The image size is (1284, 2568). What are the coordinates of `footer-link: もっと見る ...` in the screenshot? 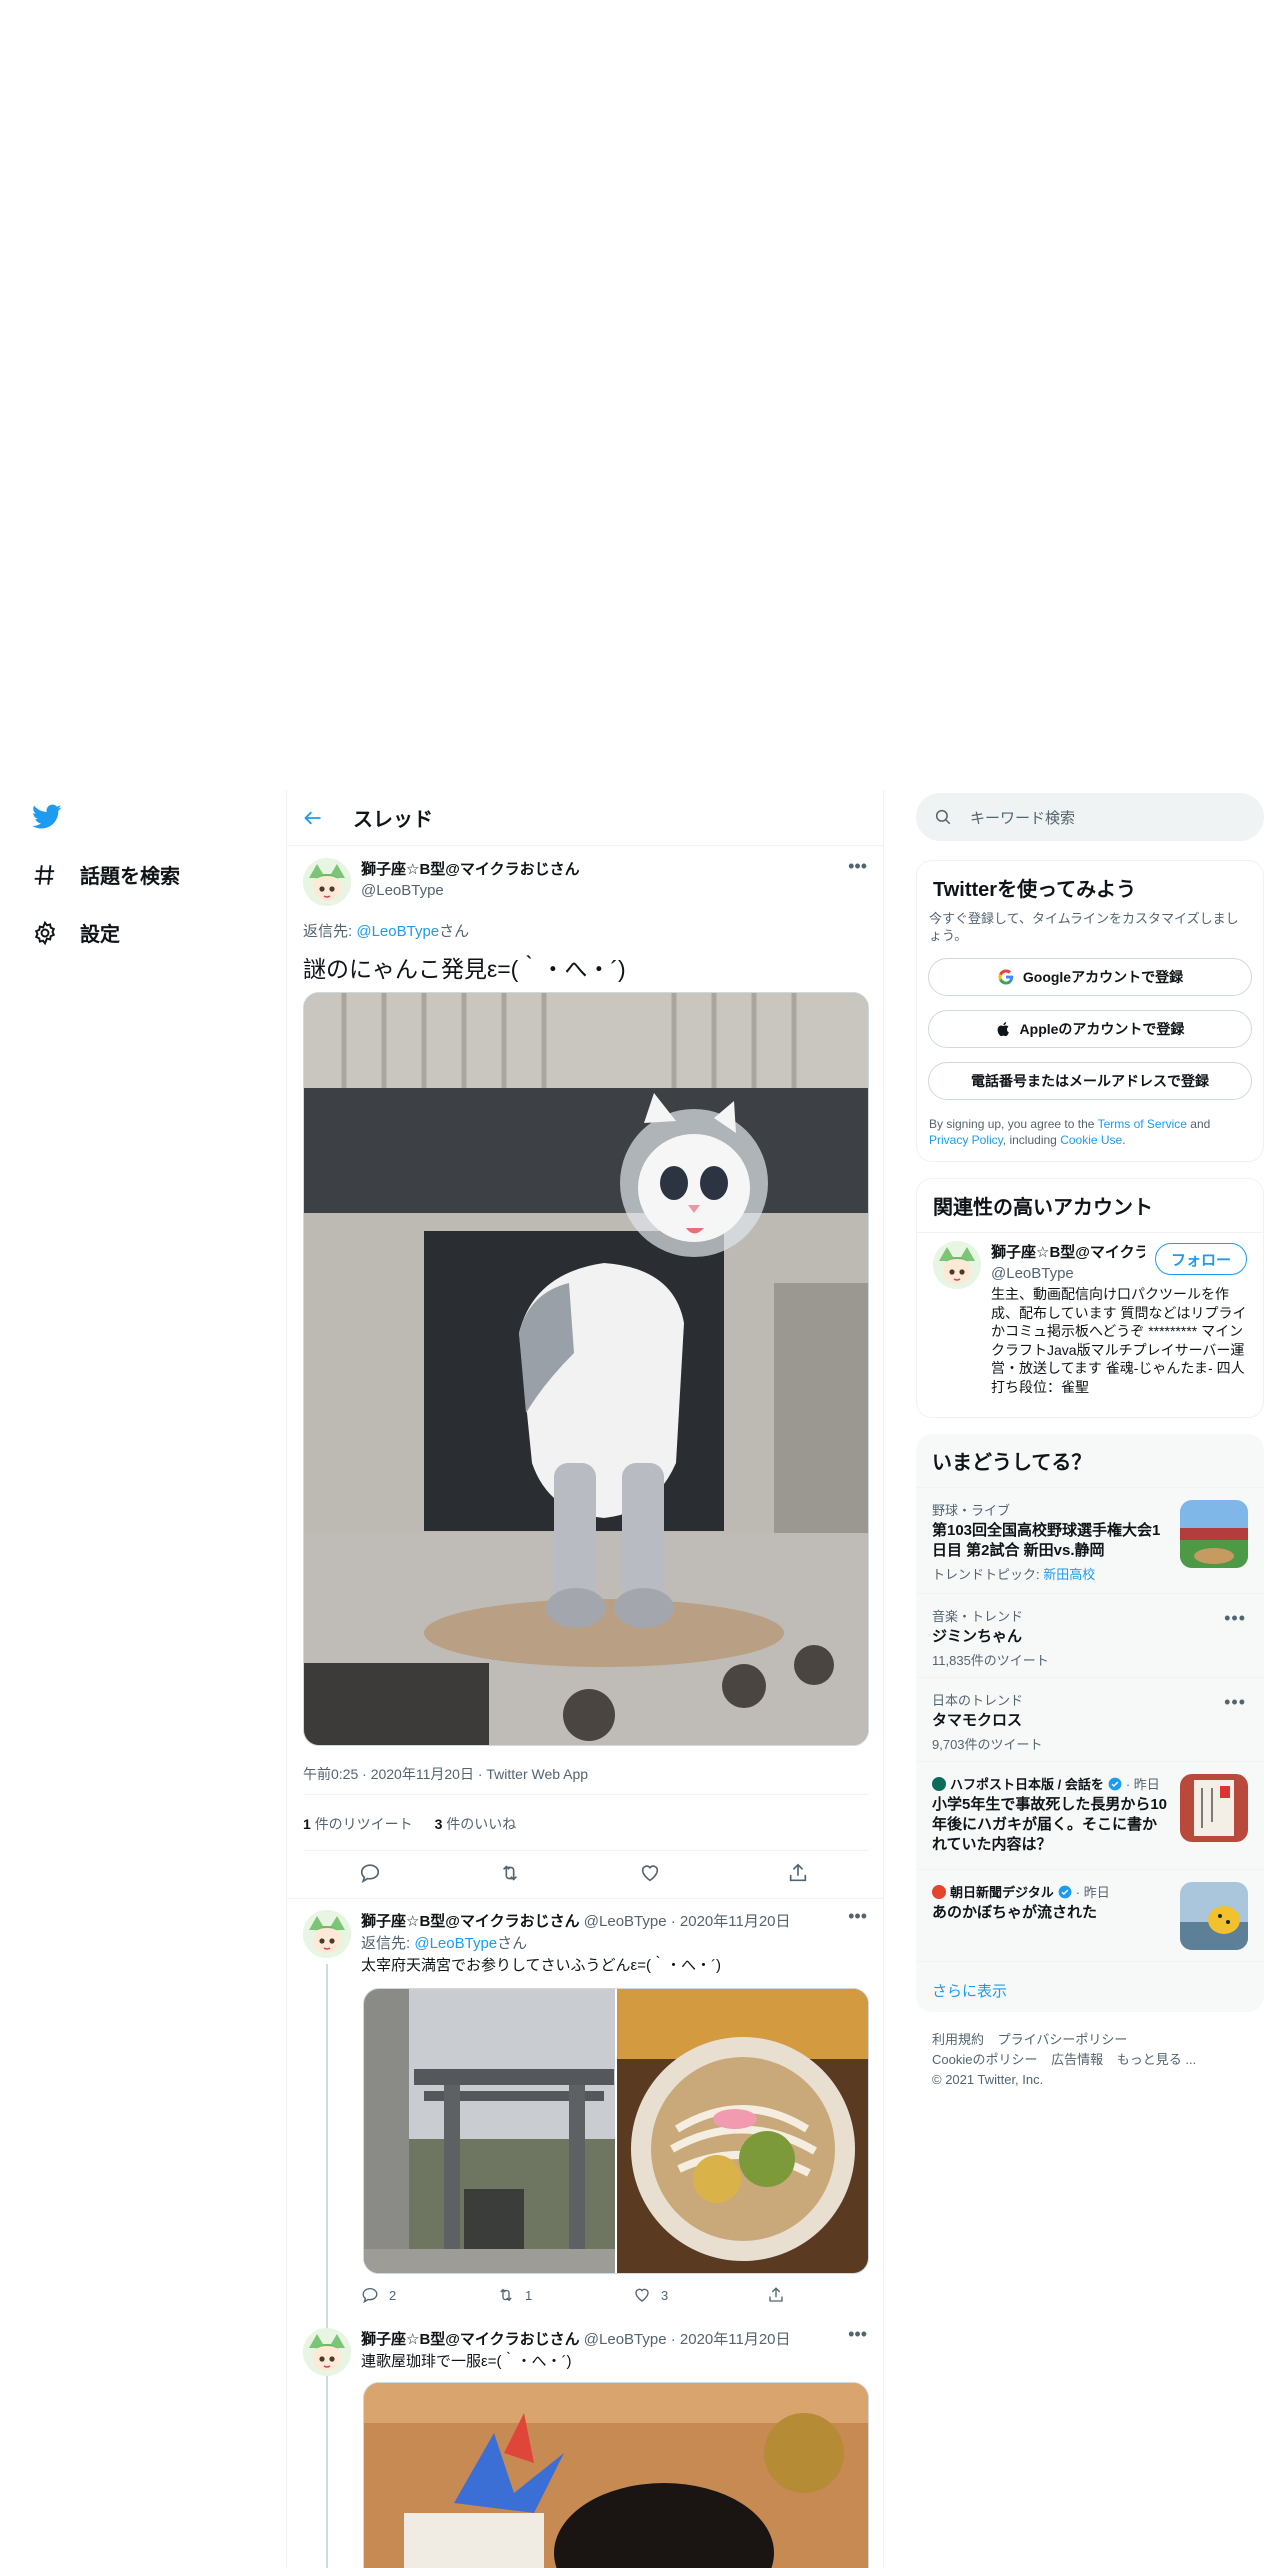 It's located at (1156, 2059).